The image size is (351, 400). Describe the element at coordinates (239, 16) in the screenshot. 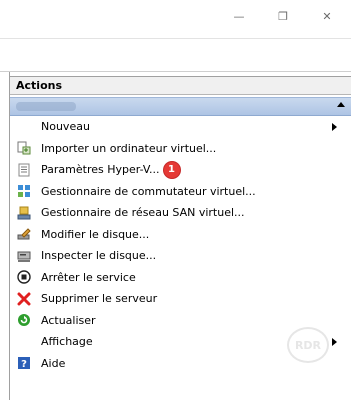

I see `minimize-button: —` at that location.